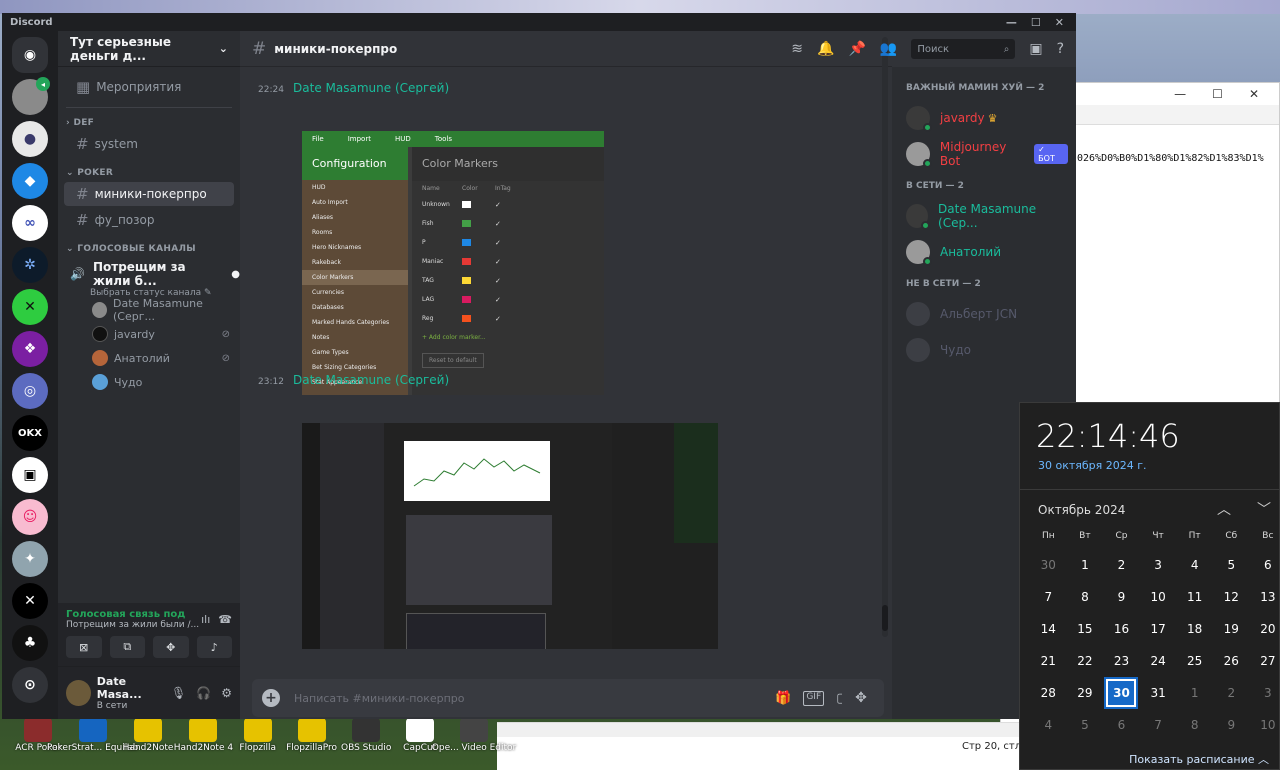 This screenshot has height=770, width=1280. What do you see at coordinates (1199, 759) in the screenshot?
I see `show-schedule-link: Показать расписание ︿` at bounding box center [1199, 759].